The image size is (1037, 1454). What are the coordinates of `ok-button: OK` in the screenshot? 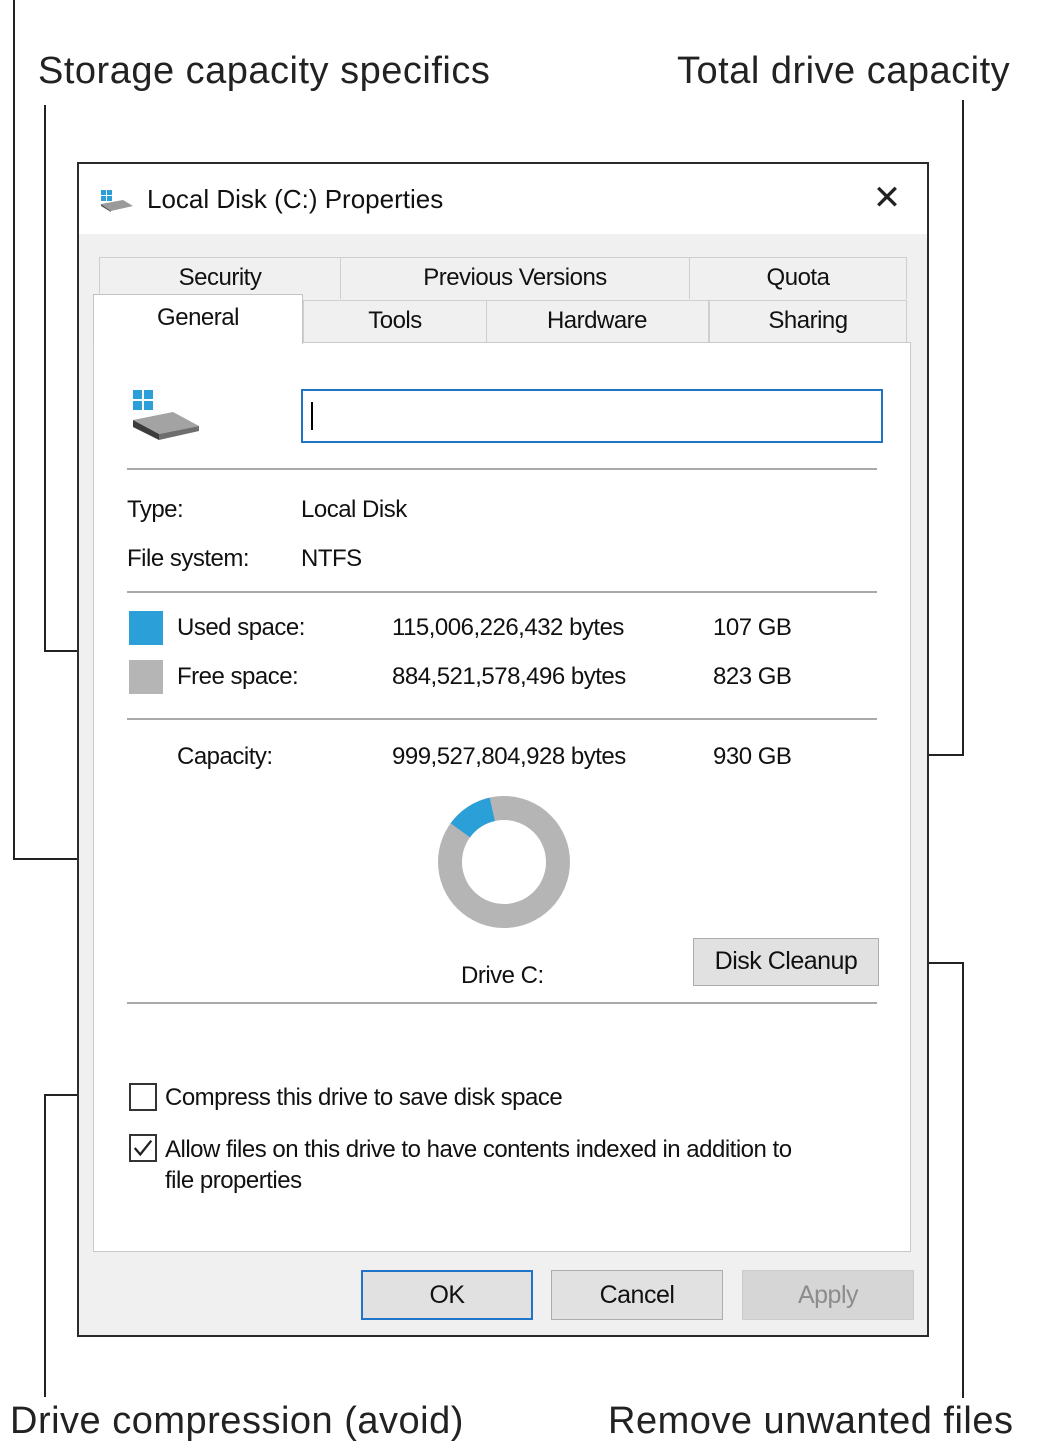 It's located at (447, 1295).